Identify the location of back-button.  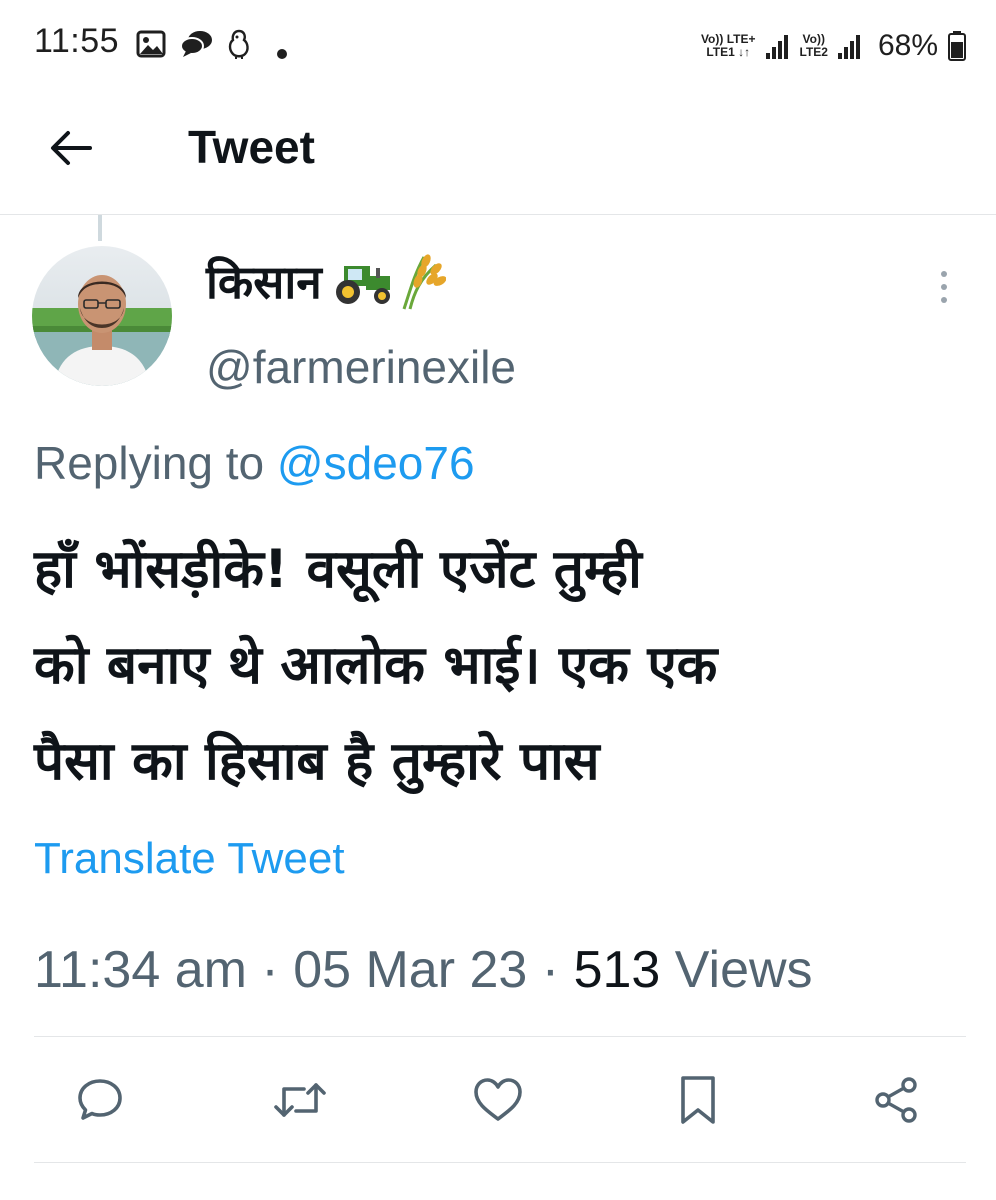
(72, 148).